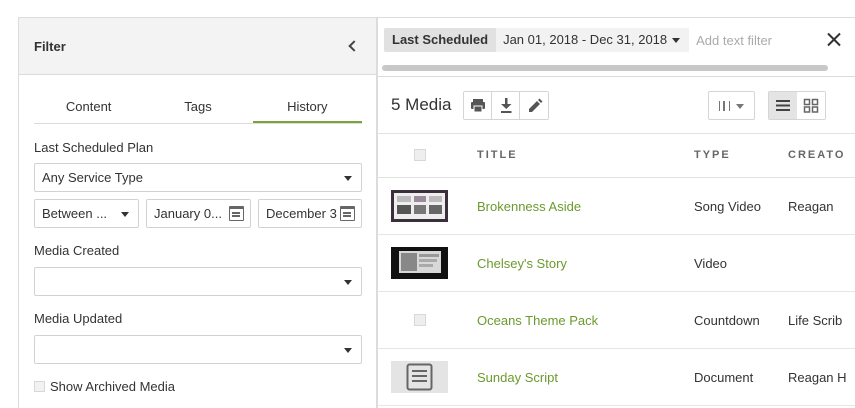 The height and width of the screenshot is (408, 855). Describe the element at coordinates (616, 263) in the screenshot. I see `table-row: Chelsey's Story Video` at that location.